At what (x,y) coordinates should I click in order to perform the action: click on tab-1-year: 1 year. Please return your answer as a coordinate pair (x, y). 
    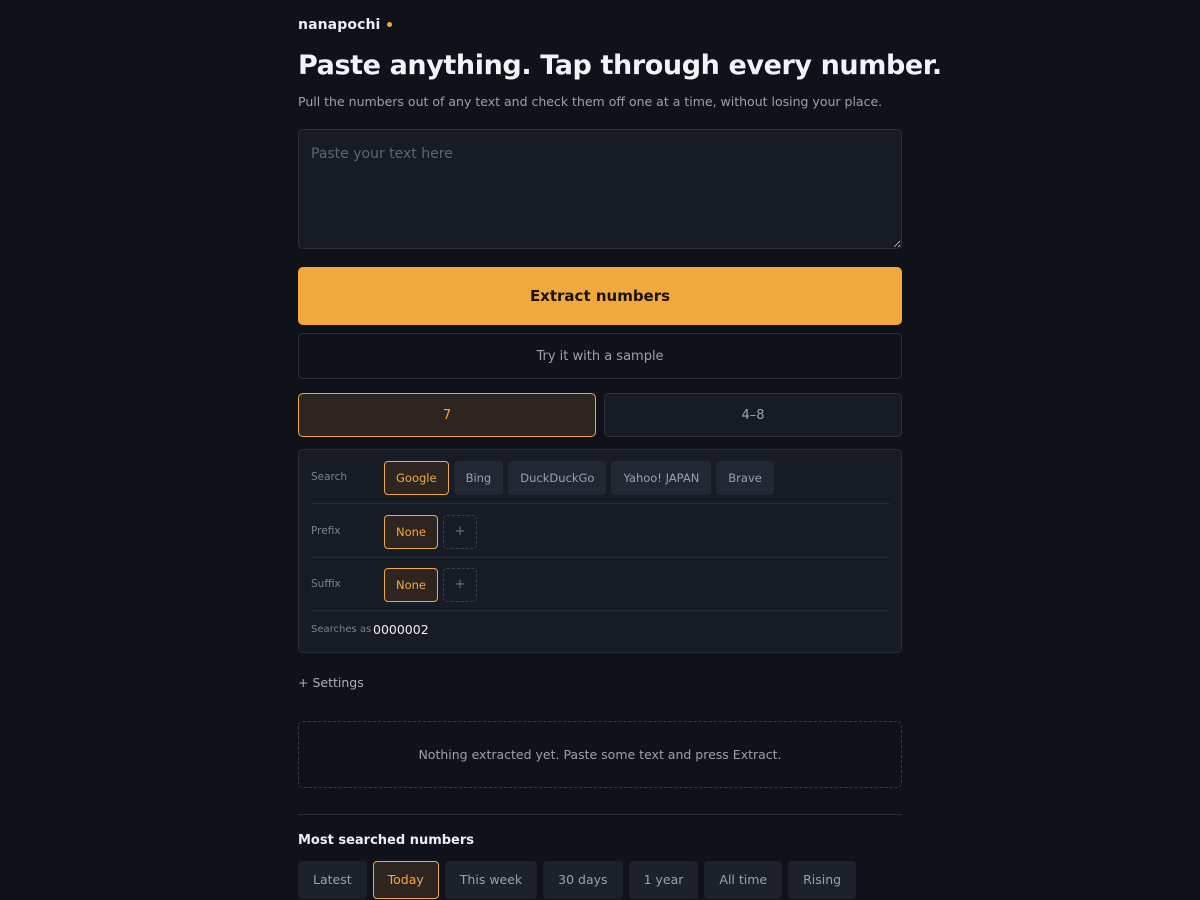
    Looking at the image, I should click on (663, 880).